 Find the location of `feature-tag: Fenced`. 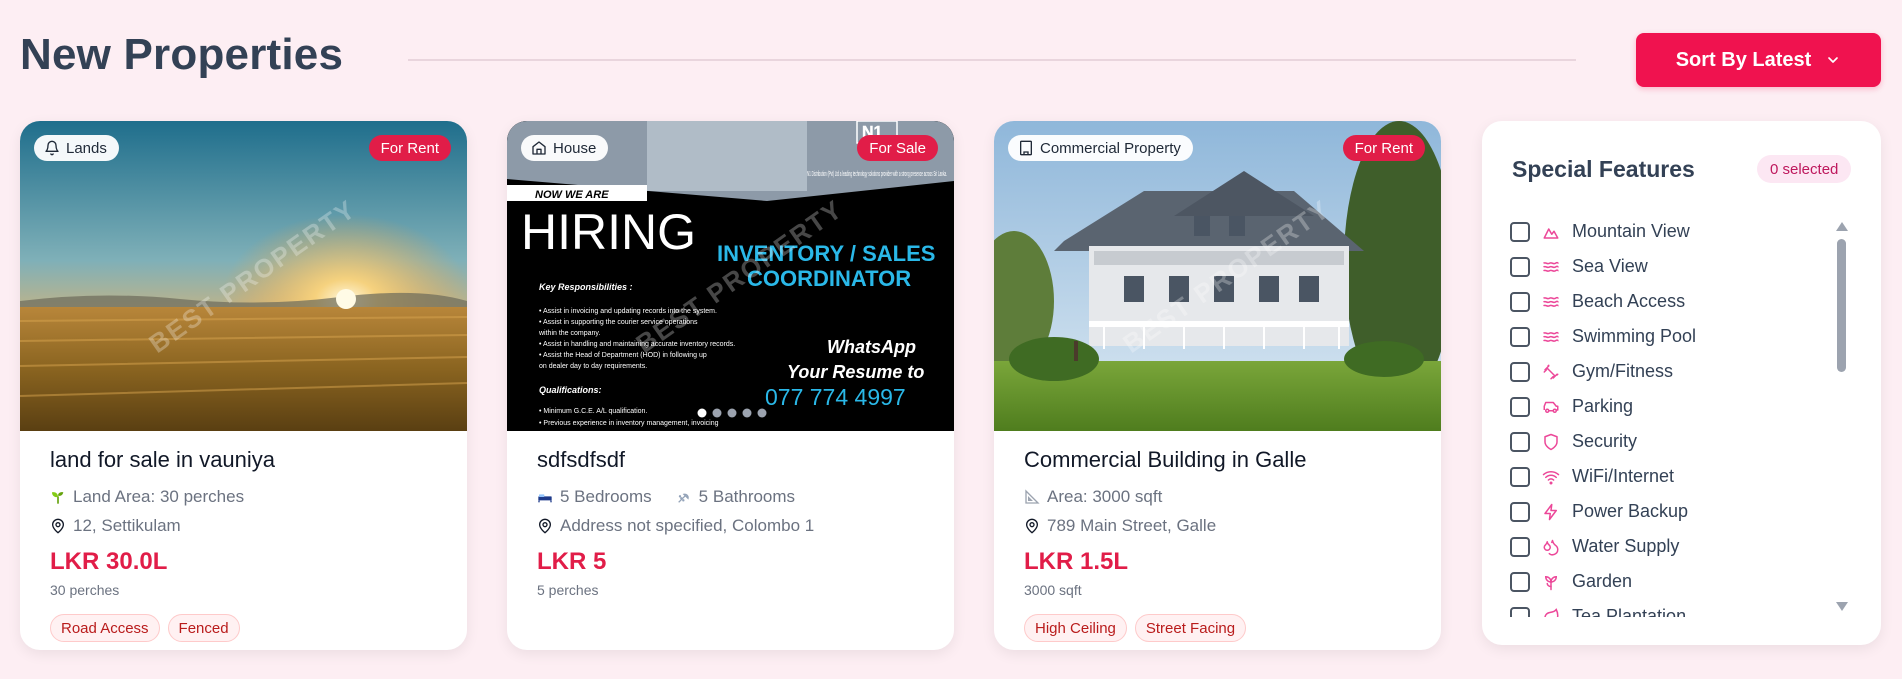

feature-tag: Fenced is located at coordinates (203, 628).